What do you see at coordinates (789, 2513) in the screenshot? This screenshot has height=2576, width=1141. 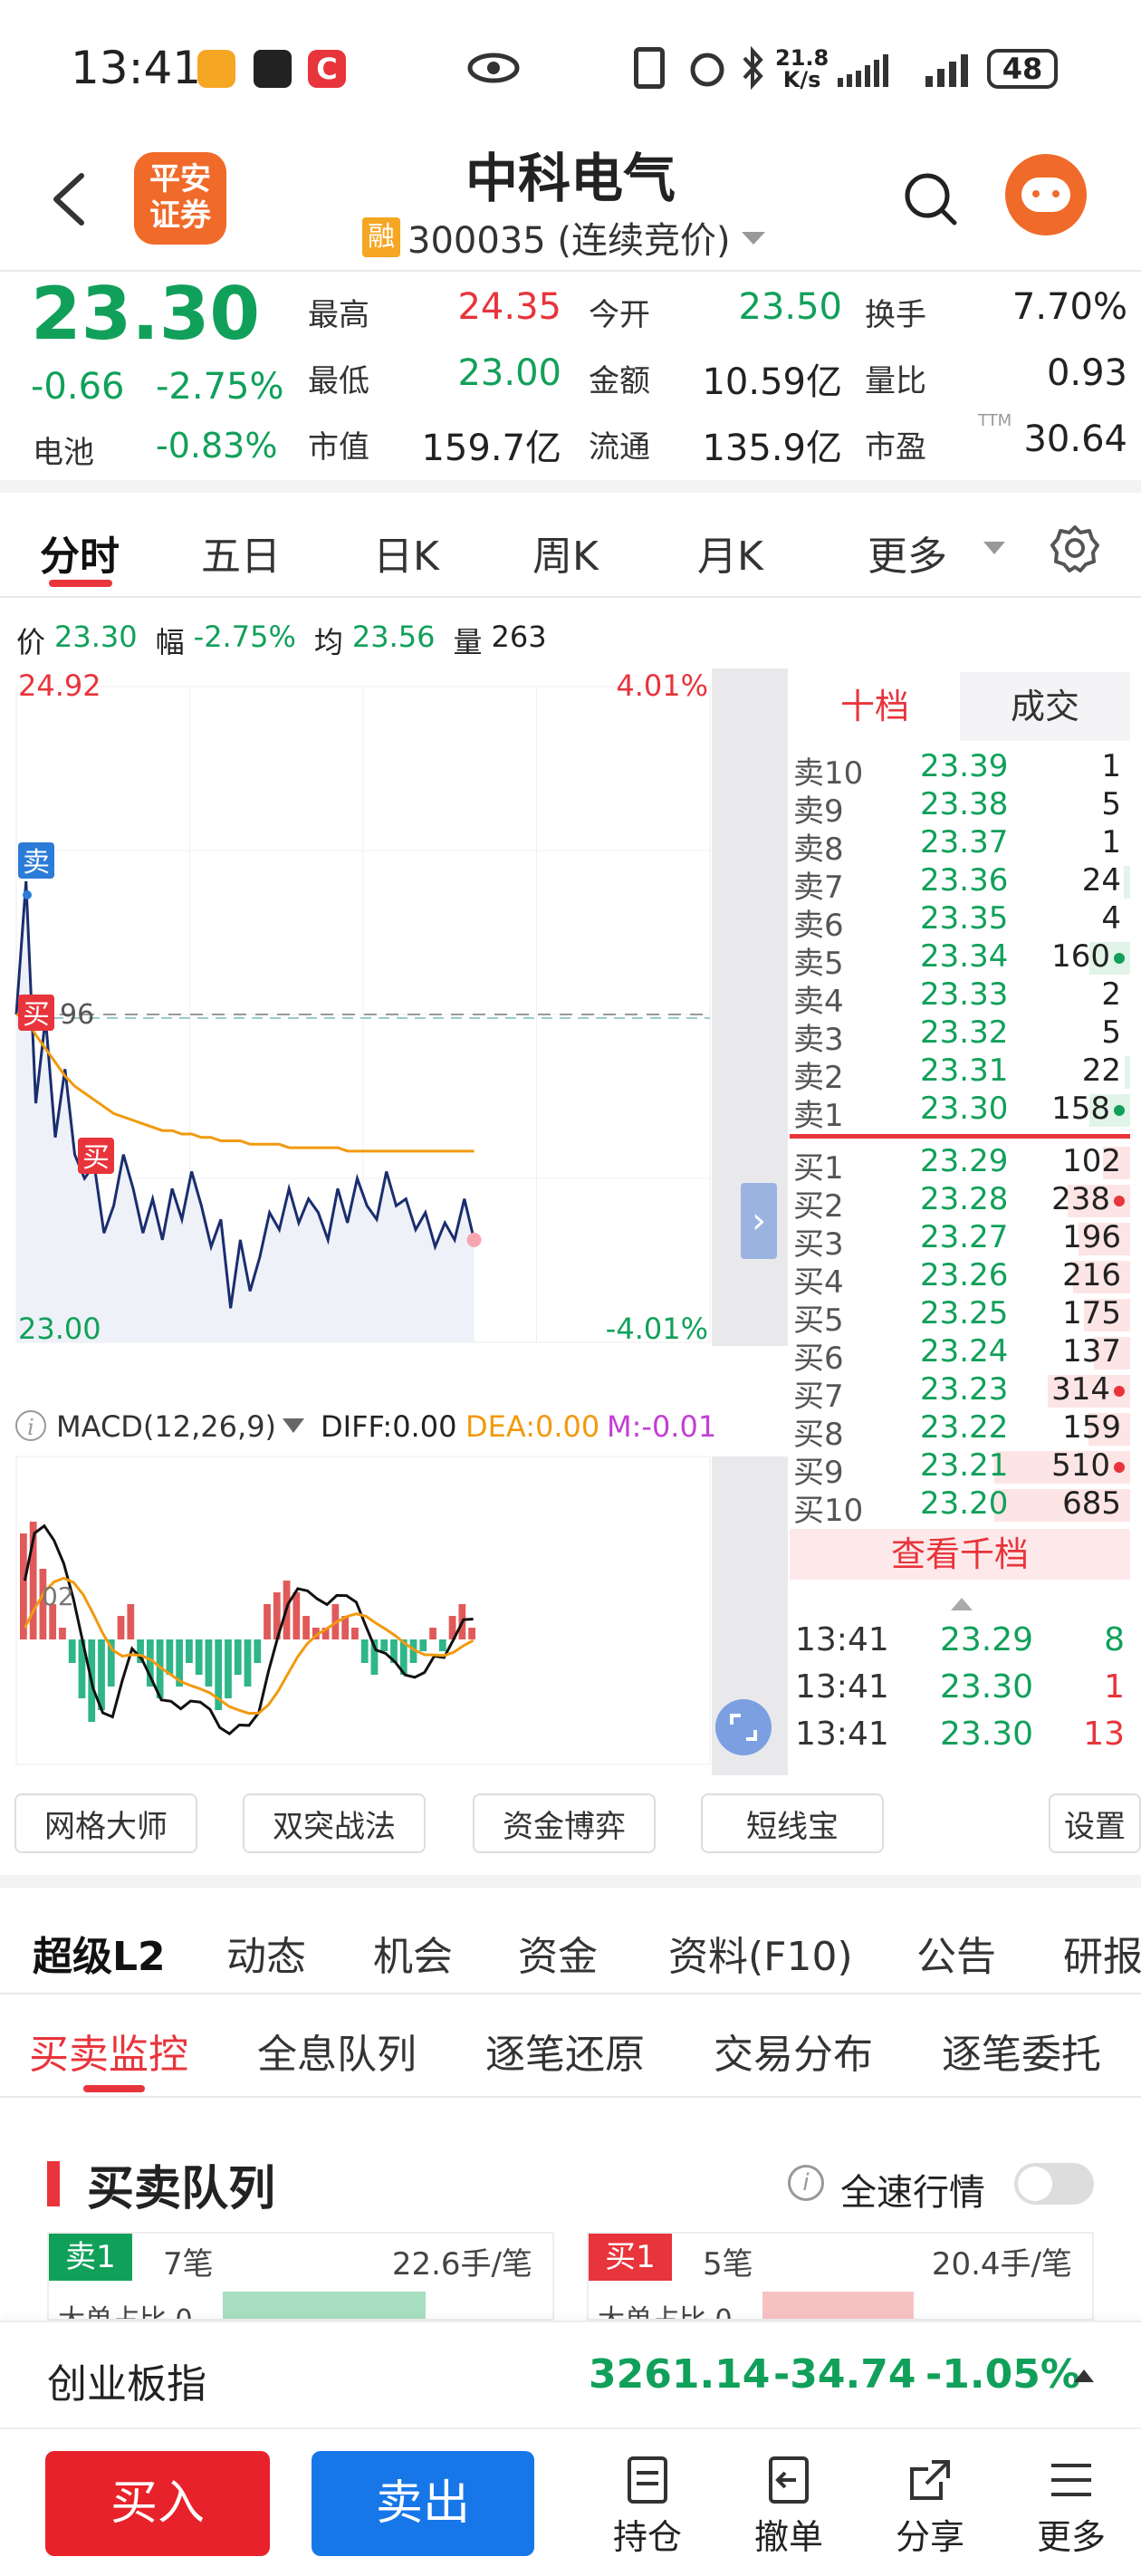 I see `cancel-order-button: 撤单` at bounding box center [789, 2513].